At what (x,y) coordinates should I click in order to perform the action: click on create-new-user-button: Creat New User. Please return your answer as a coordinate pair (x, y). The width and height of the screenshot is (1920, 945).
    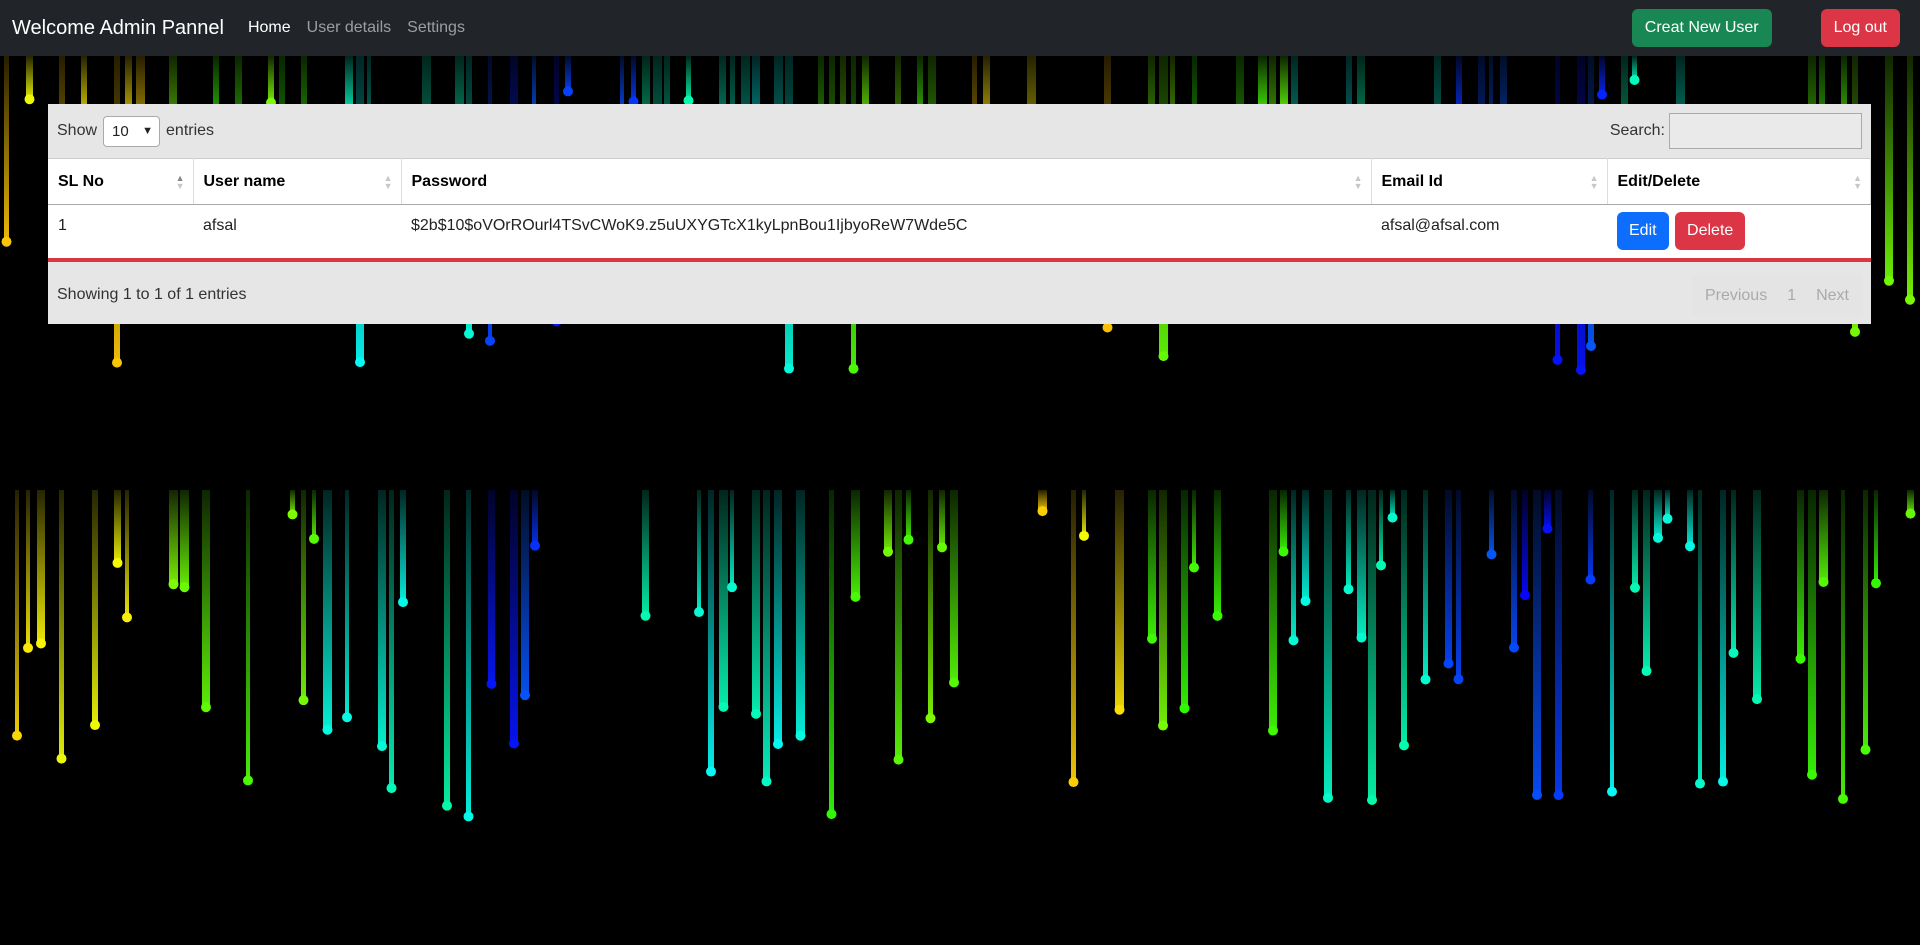
    Looking at the image, I should click on (1701, 28).